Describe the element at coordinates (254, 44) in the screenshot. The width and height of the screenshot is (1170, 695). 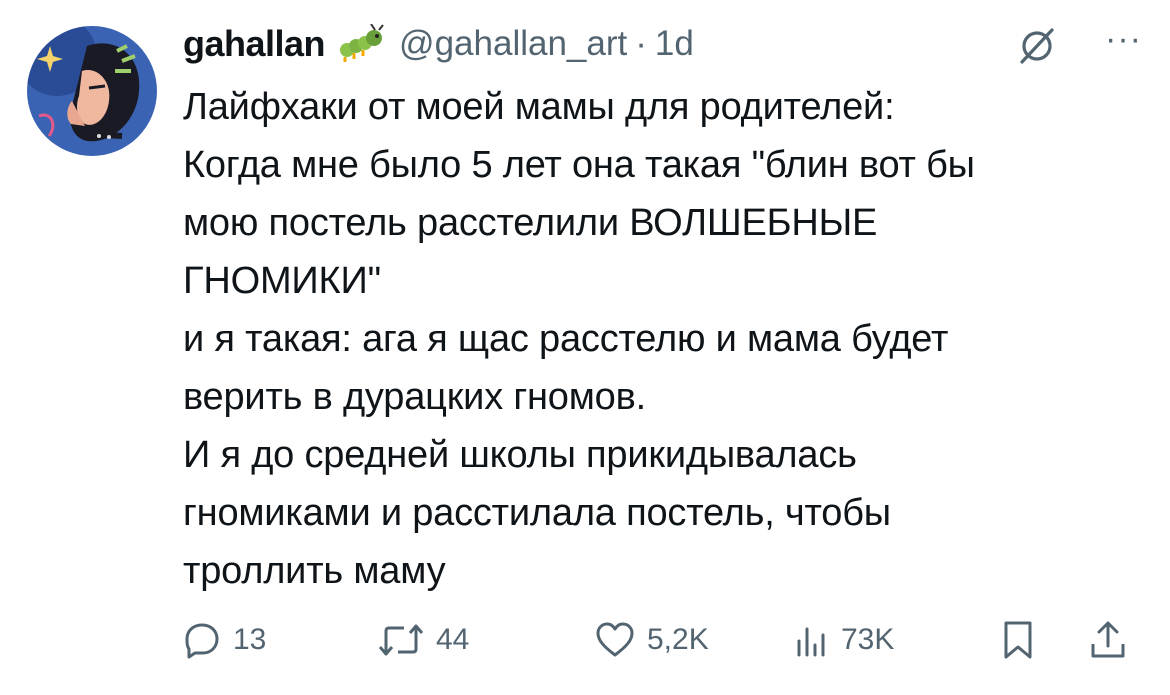
I see `author-name: gahallan` at that location.